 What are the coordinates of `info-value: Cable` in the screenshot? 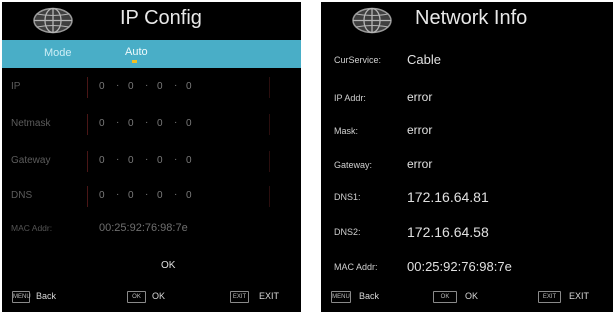 It's located at (424, 59).